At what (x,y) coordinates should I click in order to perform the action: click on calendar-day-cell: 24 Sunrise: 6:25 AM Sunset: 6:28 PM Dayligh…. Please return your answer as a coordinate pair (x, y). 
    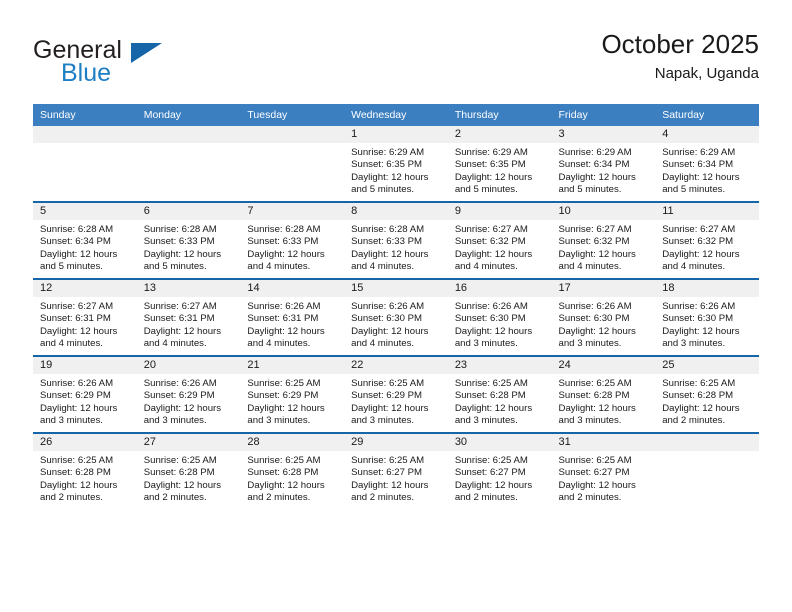
    Looking at the image, I should click on (603, 394).